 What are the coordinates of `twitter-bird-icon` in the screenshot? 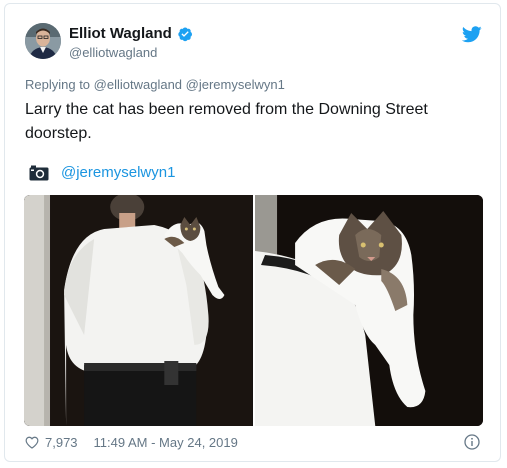 It's located at (472, 34).